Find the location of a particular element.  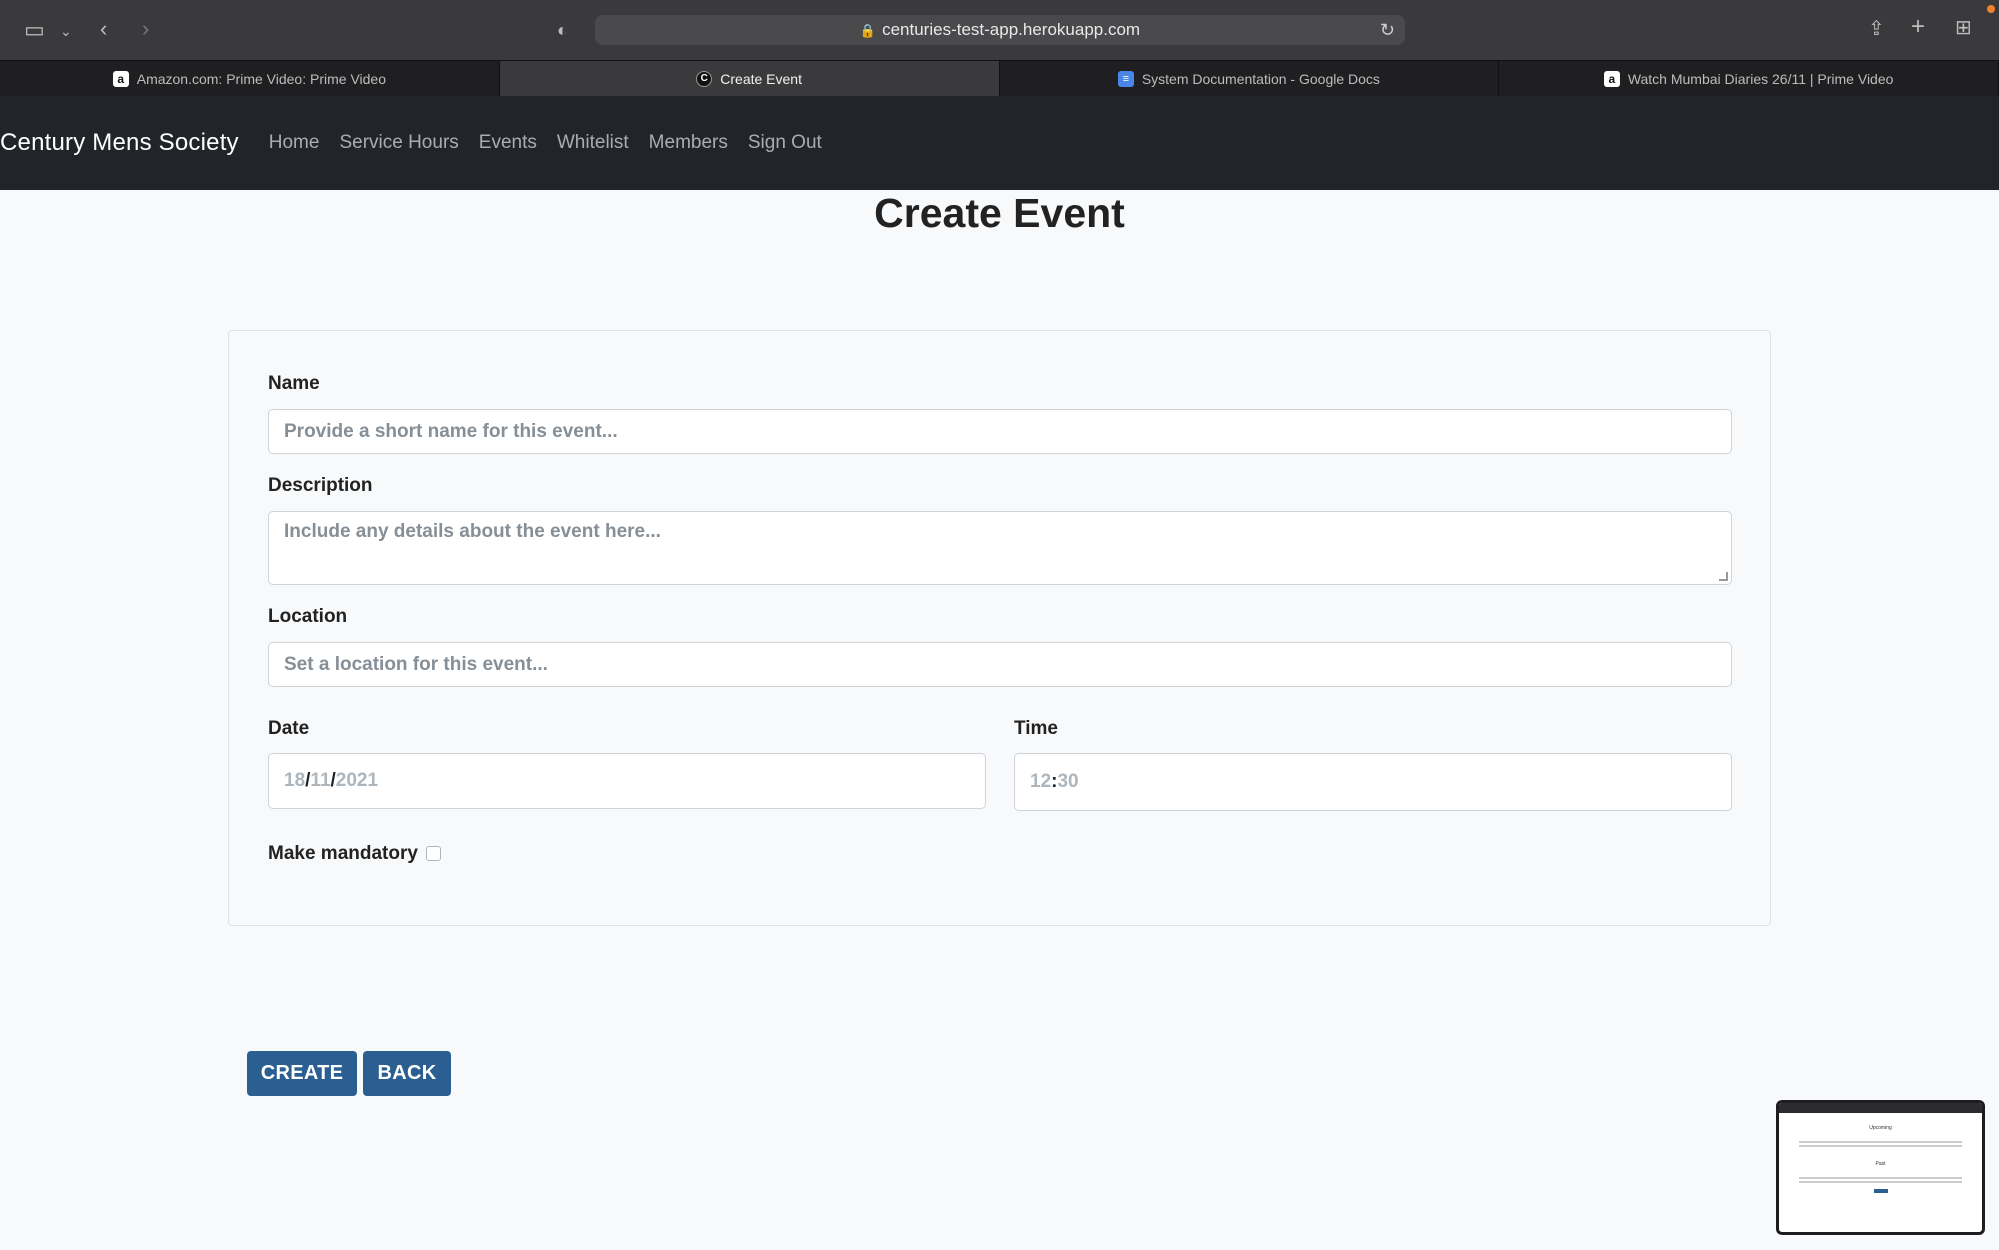

window-thumbnail-preview: Upcoming Past is located at coordinates (1880, 1167).